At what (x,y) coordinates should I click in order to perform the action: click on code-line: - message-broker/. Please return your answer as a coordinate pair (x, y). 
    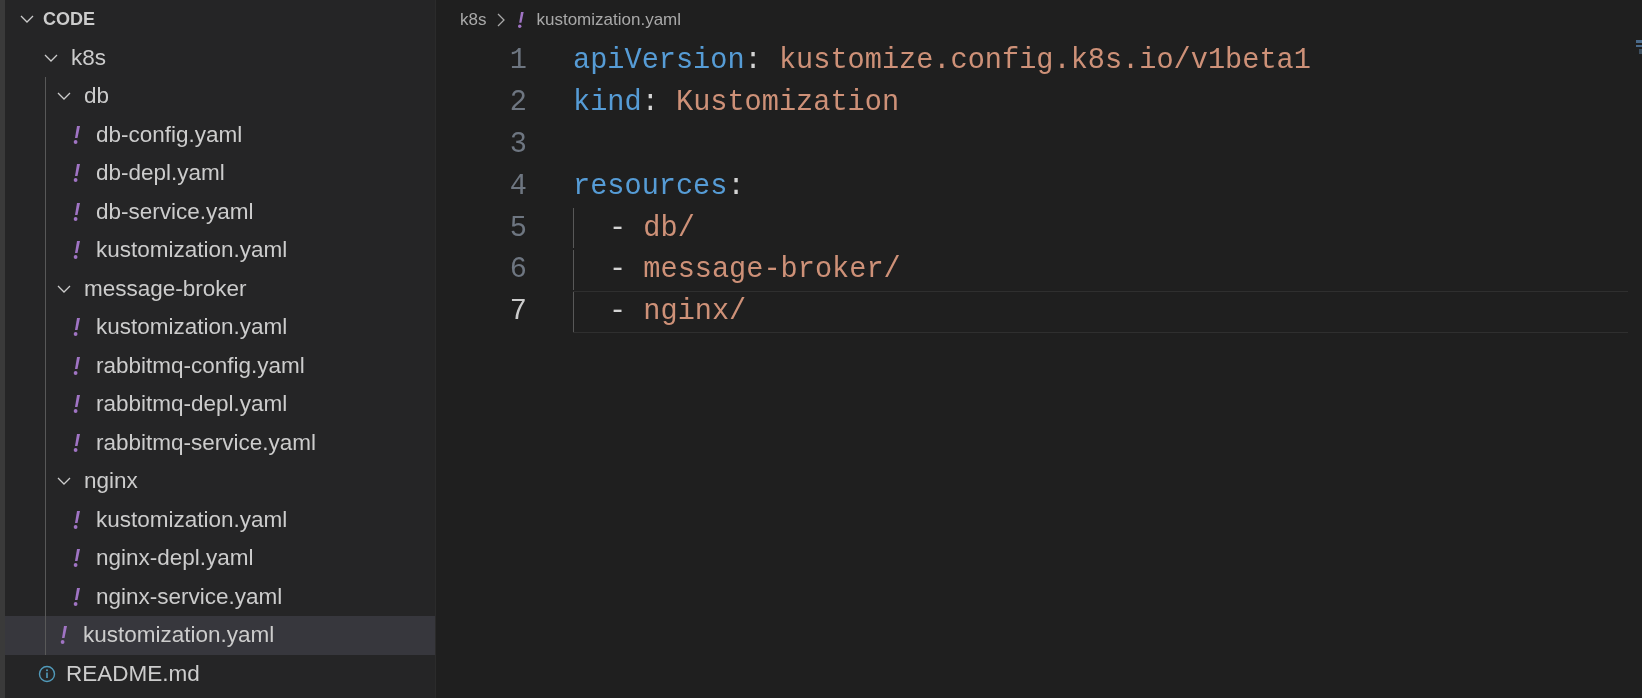
    Looking at the image, I should click on (755, 270).